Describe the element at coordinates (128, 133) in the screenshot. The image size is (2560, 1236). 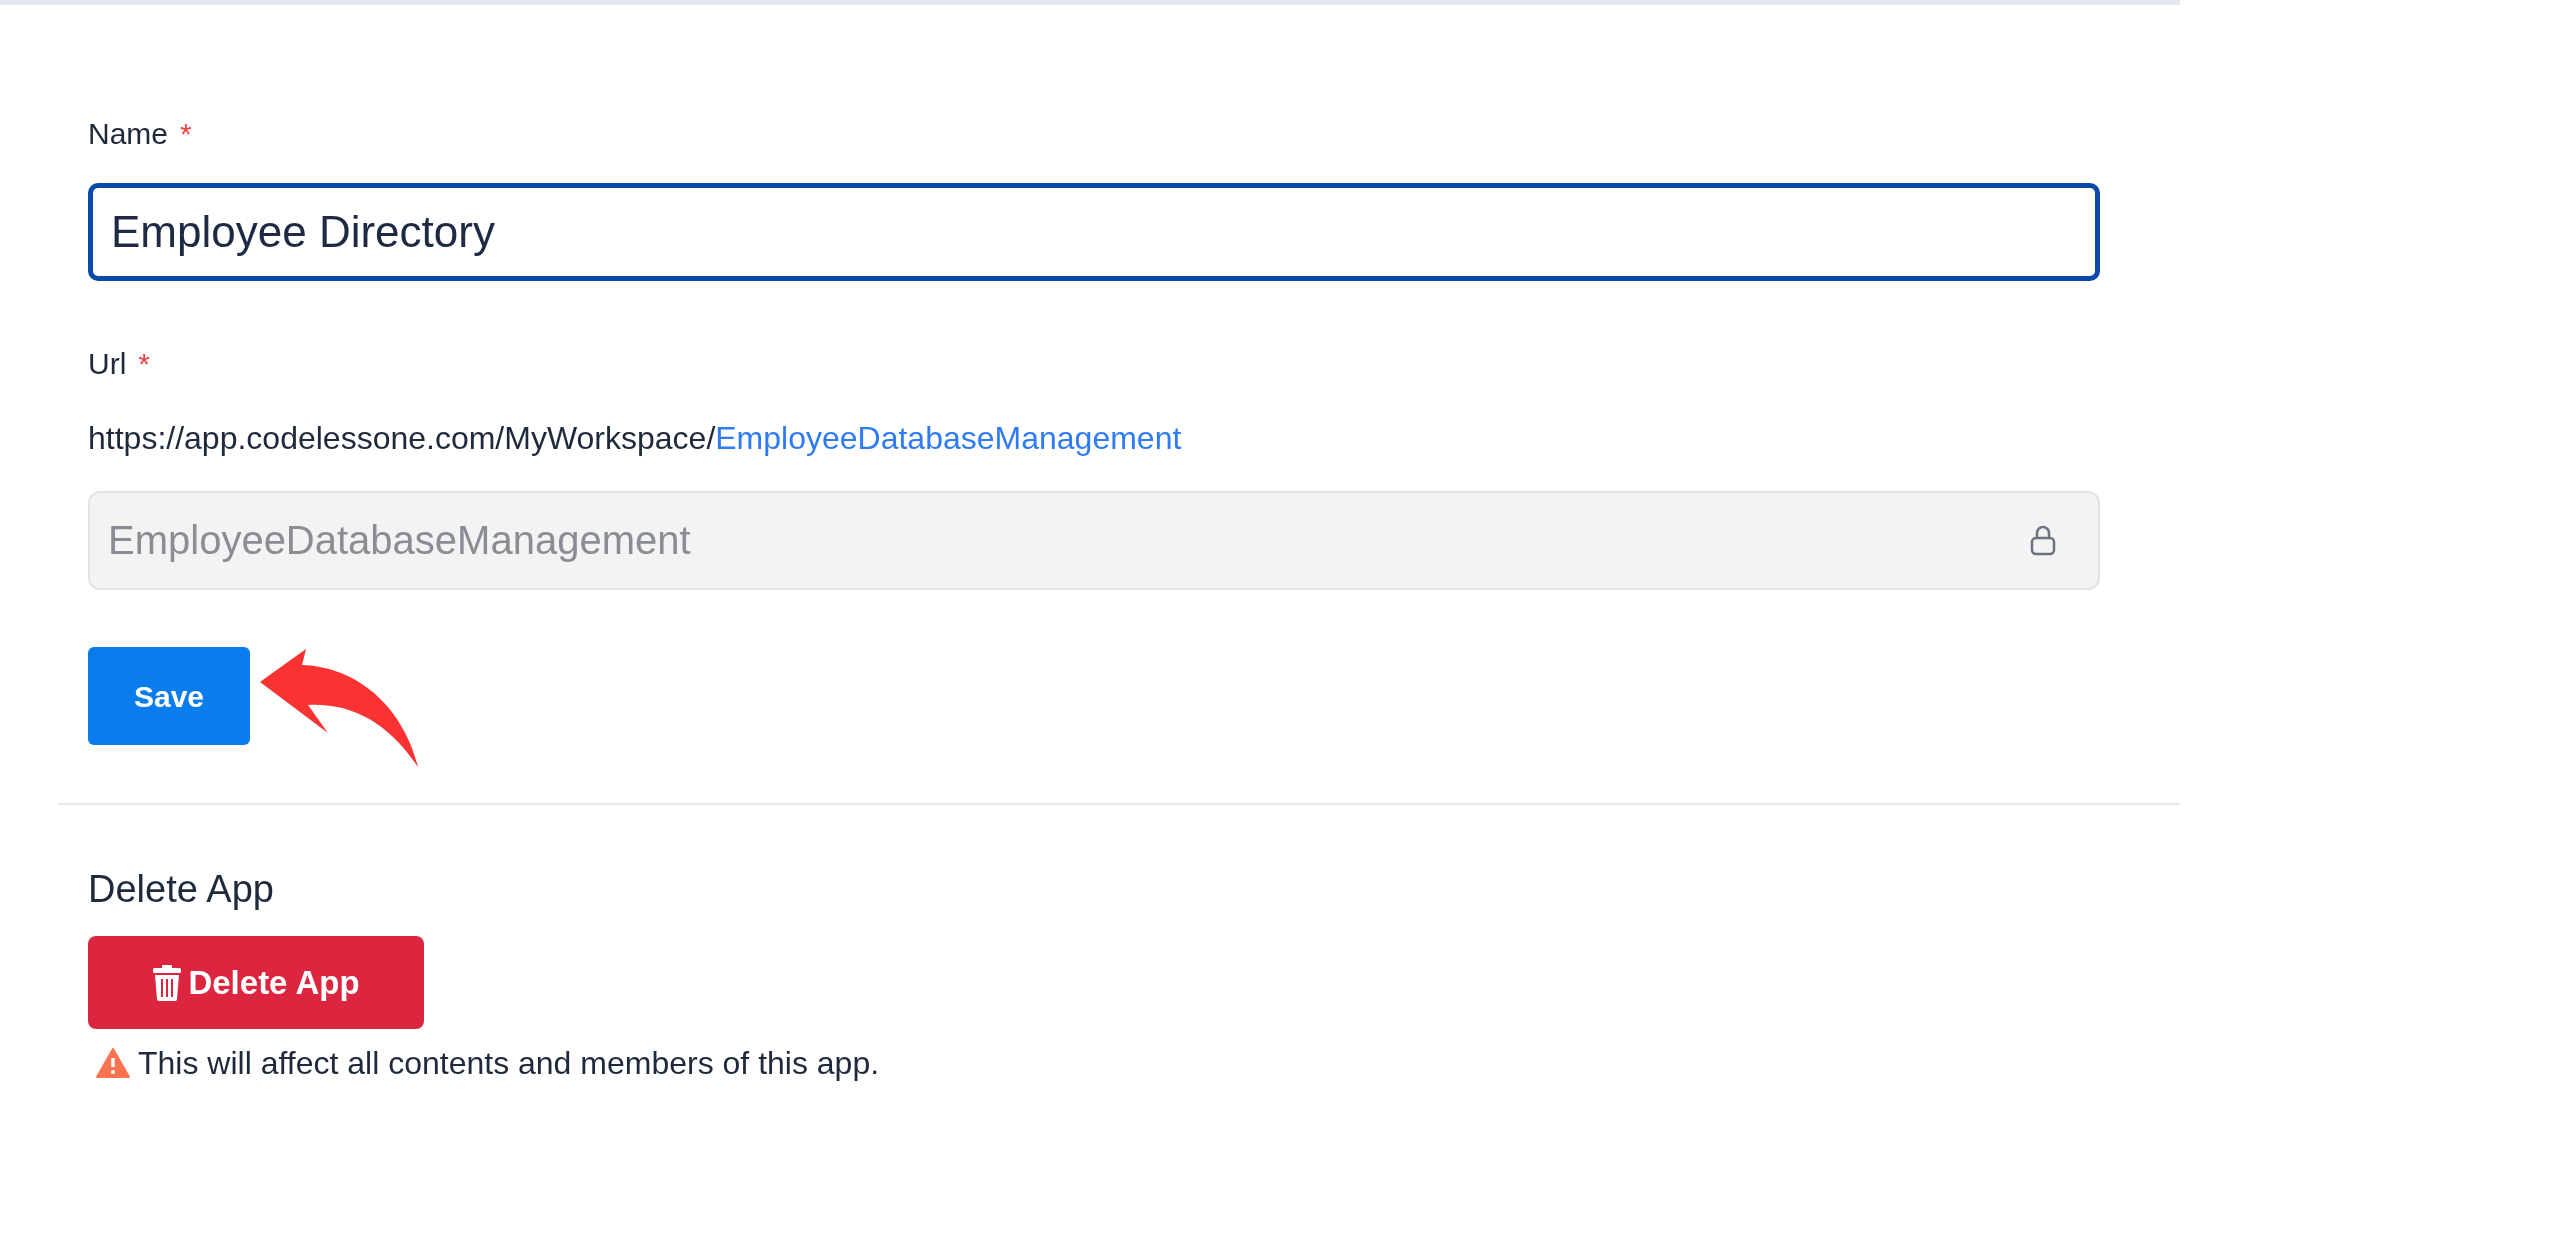
I see `field-label: Name` at that location.